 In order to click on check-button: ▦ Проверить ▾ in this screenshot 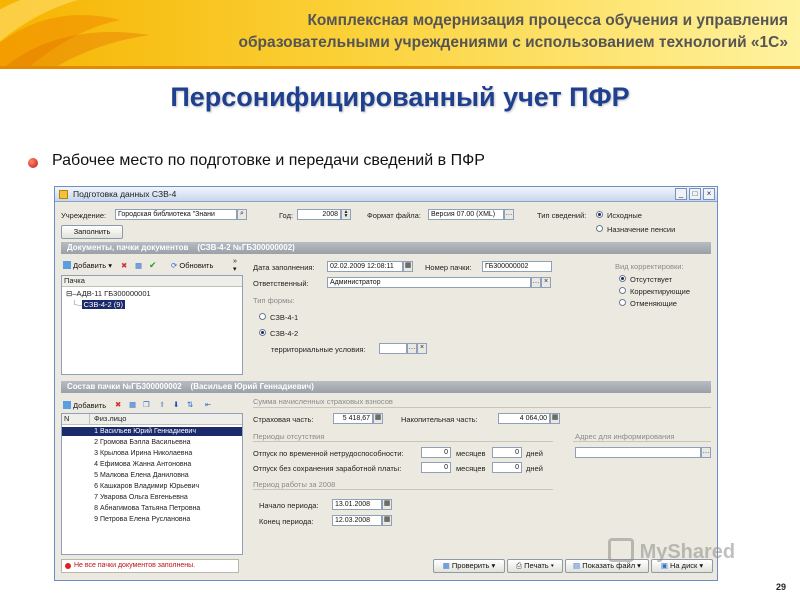, I will do `click(469, 566)`.